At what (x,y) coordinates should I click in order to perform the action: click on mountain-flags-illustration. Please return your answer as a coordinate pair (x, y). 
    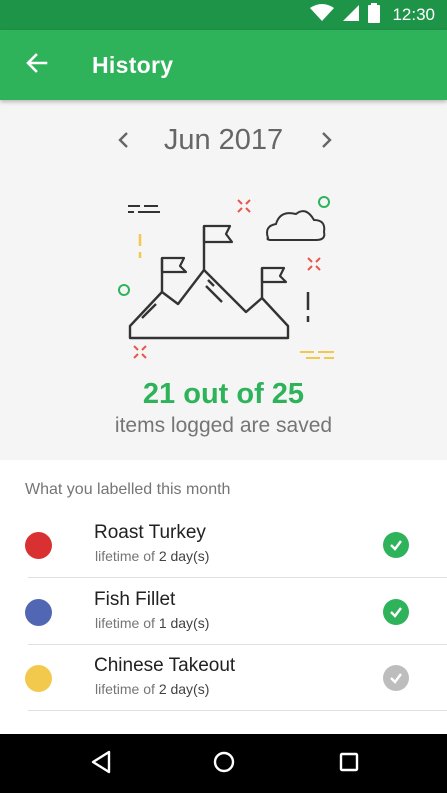
    Looking at the image, I should click on (225, 280).